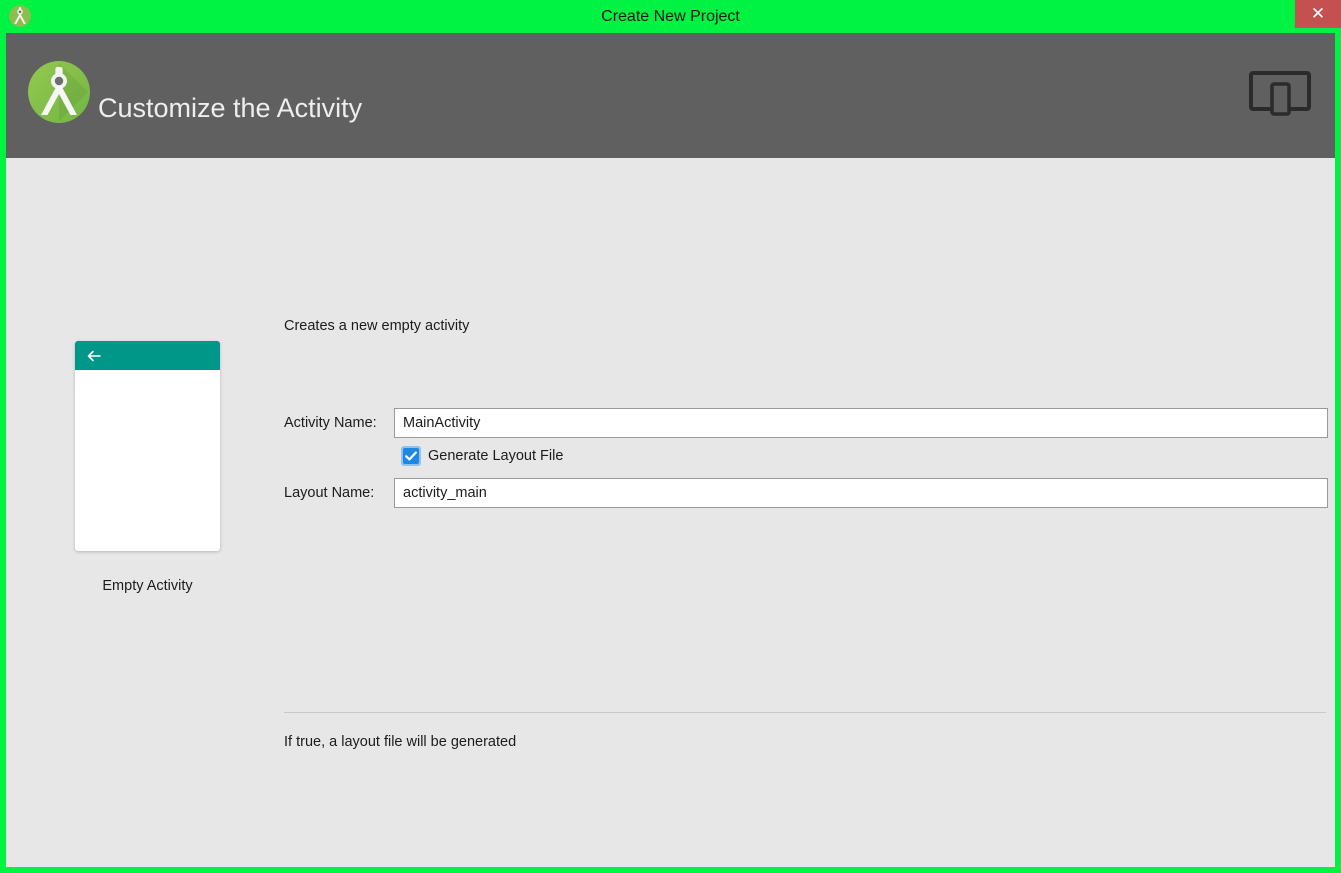 Image resolution: width=1341 pixels, height=873 pixels. I want to click on help-text: If true, a layout file will be generated, so click(400, 742).